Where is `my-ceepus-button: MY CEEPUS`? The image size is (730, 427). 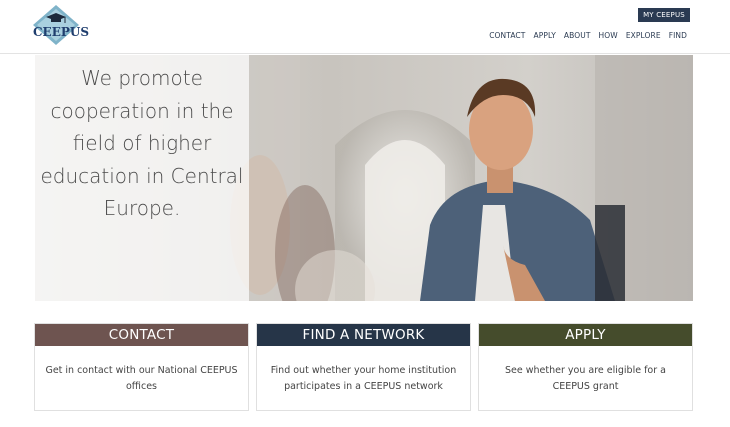
my-ceepus-button: MY CEEPUS is located at coordinates (664, 15).